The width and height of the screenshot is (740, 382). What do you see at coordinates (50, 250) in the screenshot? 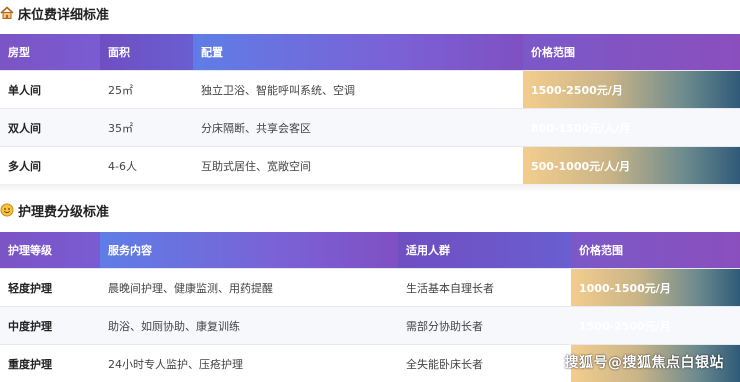
I see `header-care-level: 护理等级` at bounding box center [50, 250].